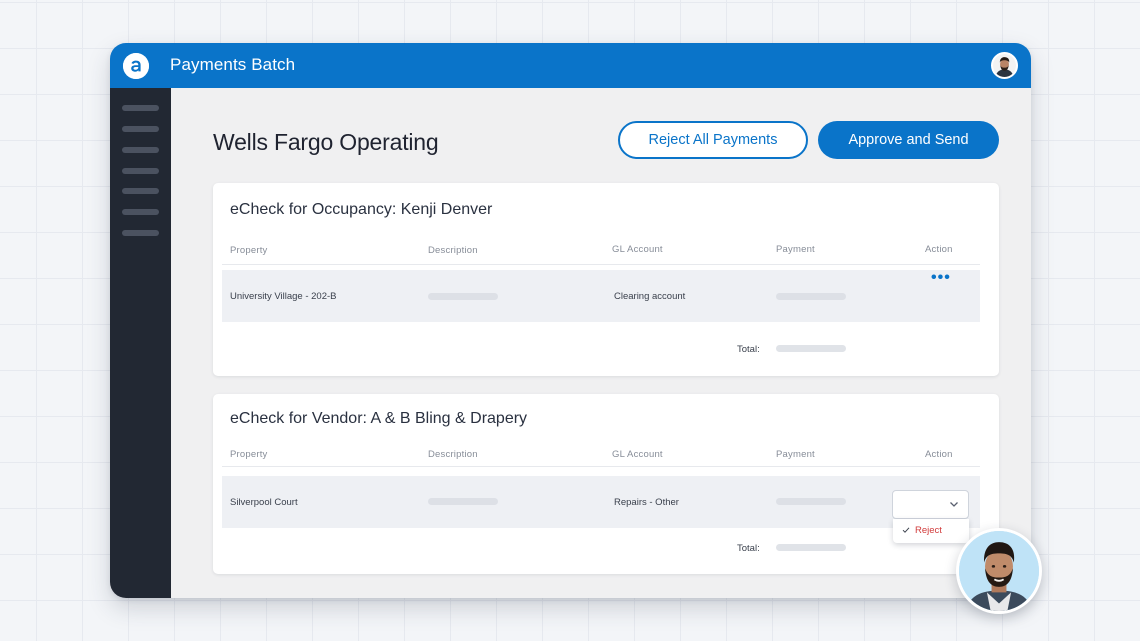  I want to click on reject-option: Reject, so click(928, 530).